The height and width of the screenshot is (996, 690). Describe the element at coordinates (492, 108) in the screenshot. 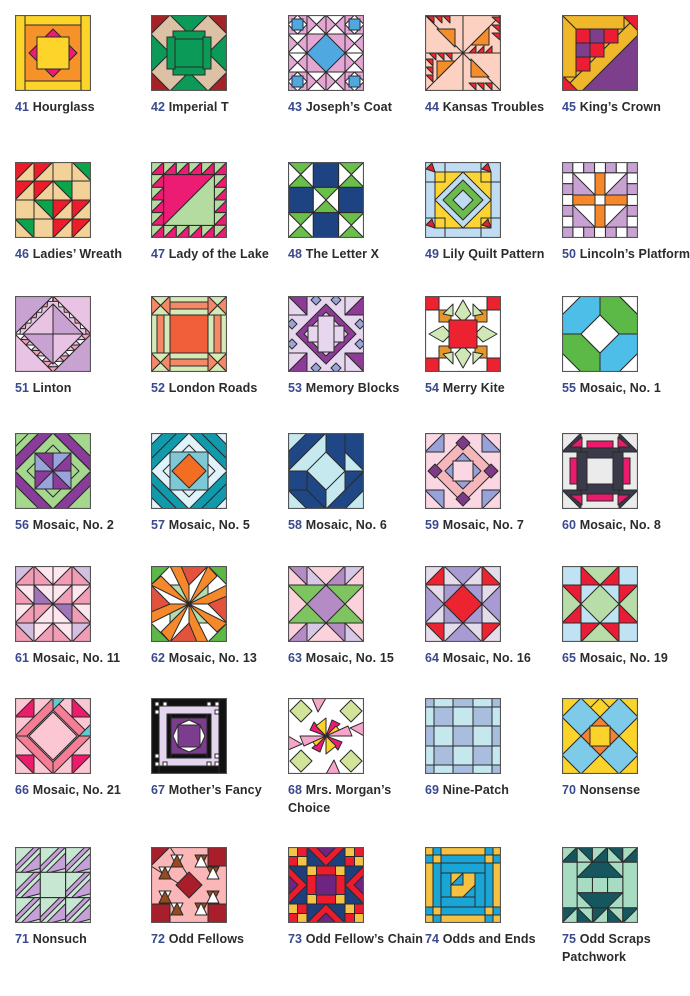

I see `quilt-block-caption: 44 Kansas Troubles` at that location.